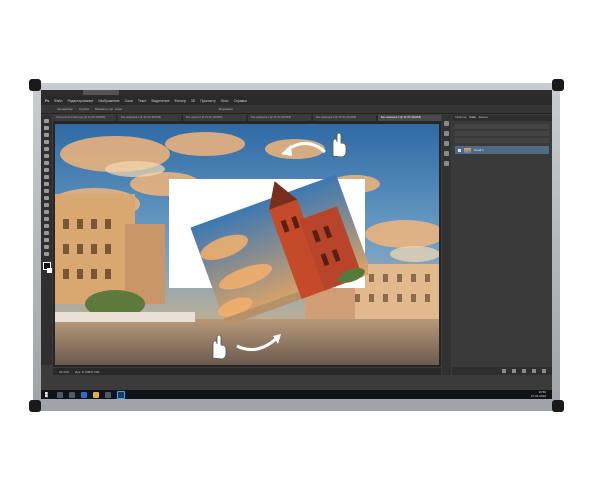  I want to click on menu-item: Файл, so click(58, 101).